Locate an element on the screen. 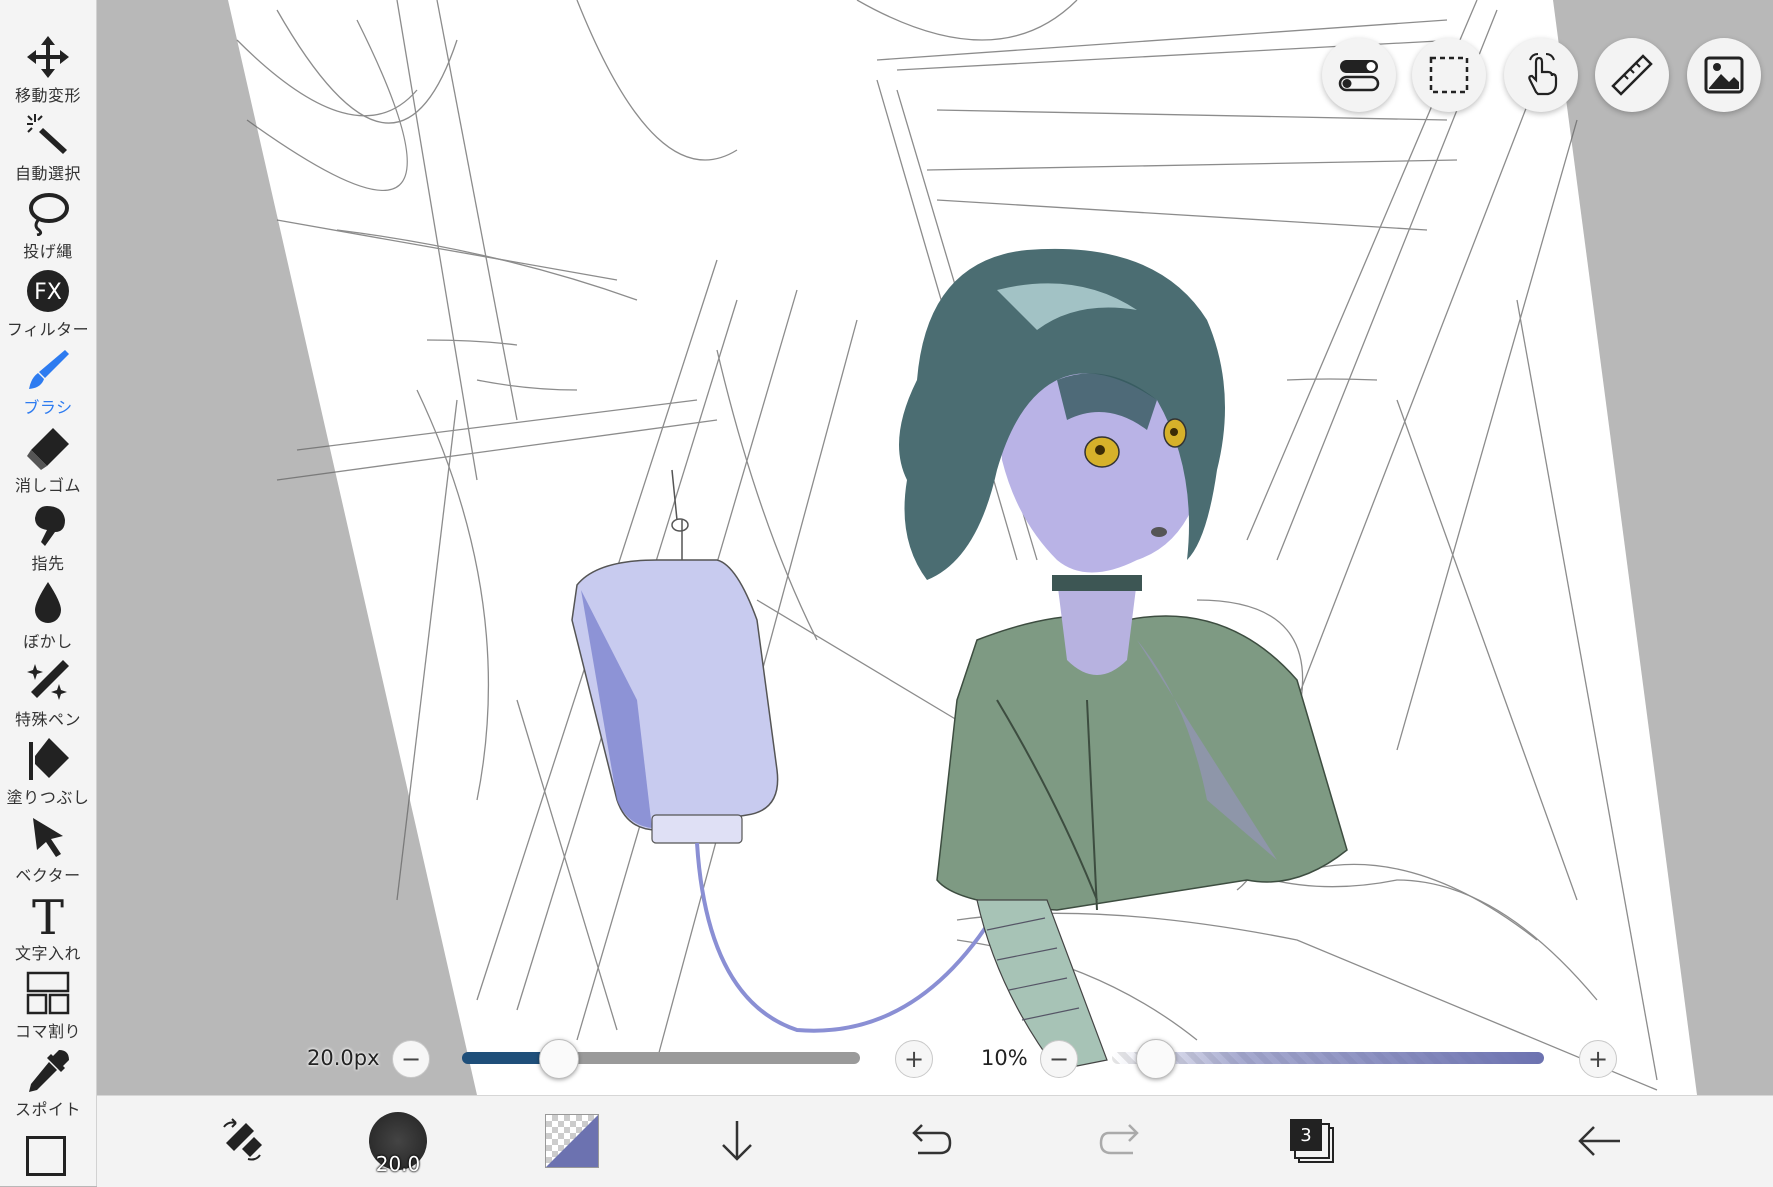  eraser-icon is located at coordinates (48, 449).